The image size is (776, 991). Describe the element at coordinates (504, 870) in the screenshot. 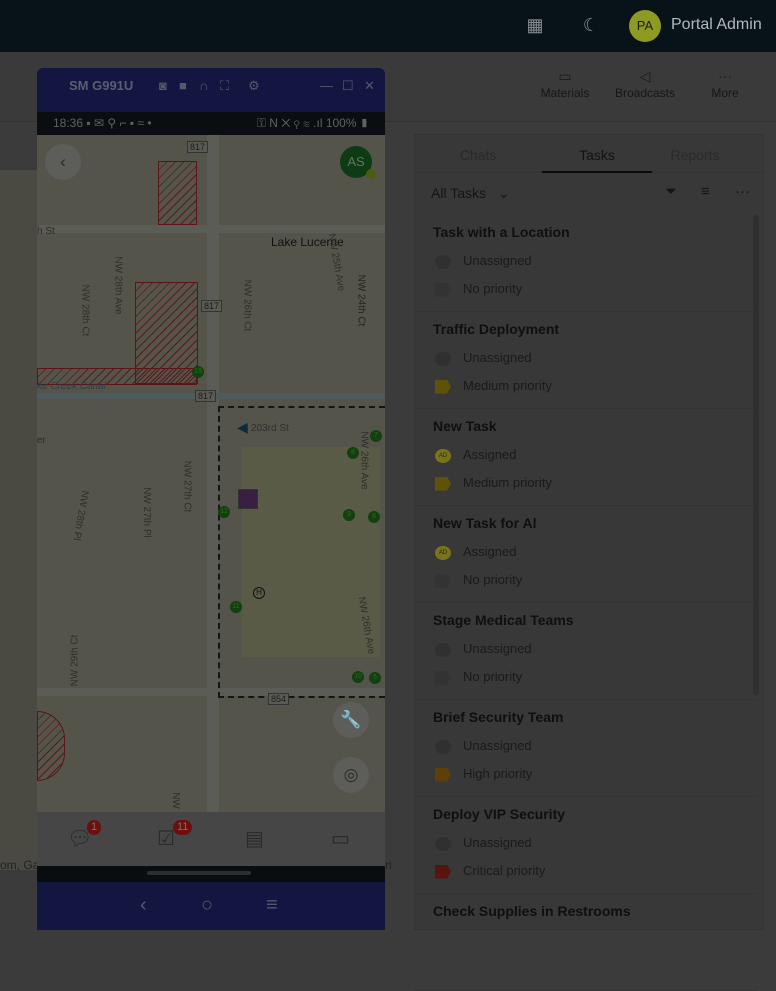

I see `task-priority: Critical priority` at that location.